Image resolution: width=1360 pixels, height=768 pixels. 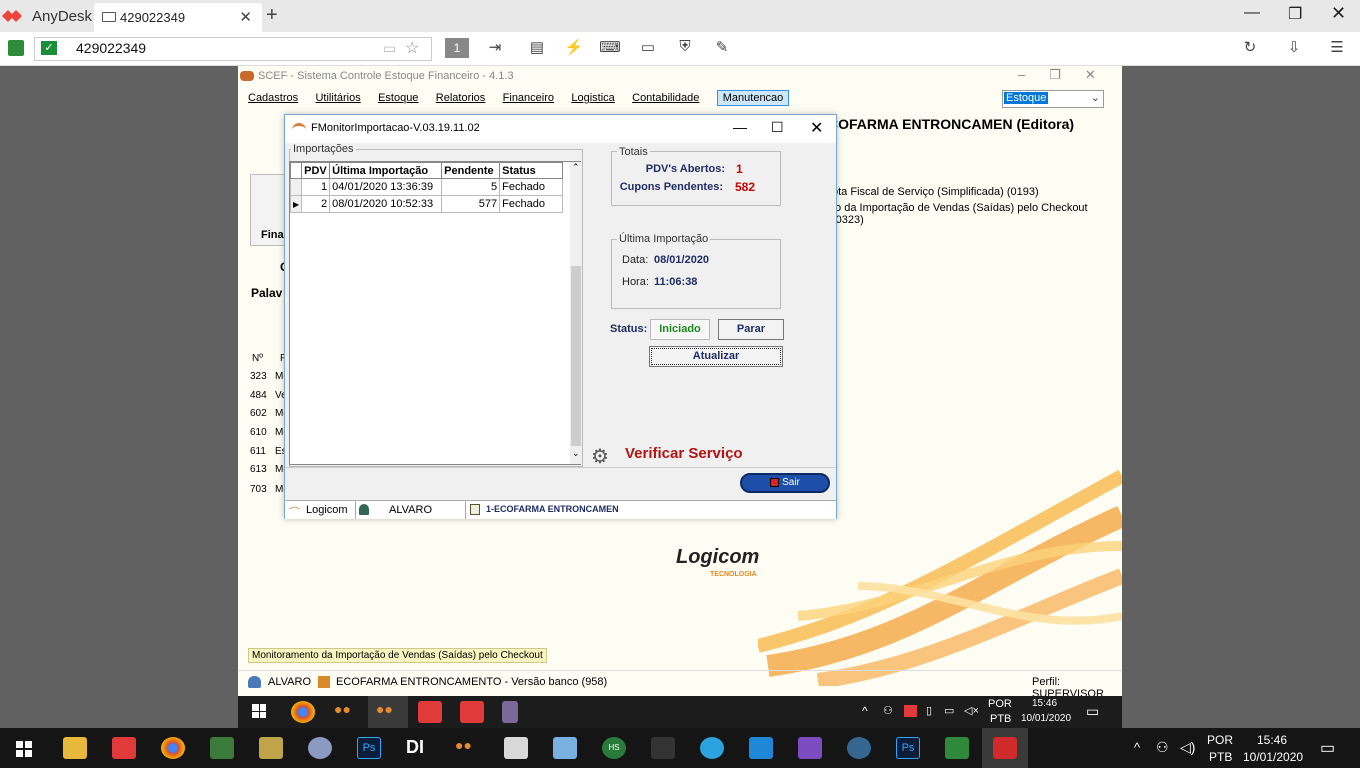 I want to click on module-combo: Estoque ⌄, so click(x=1053, y=99).